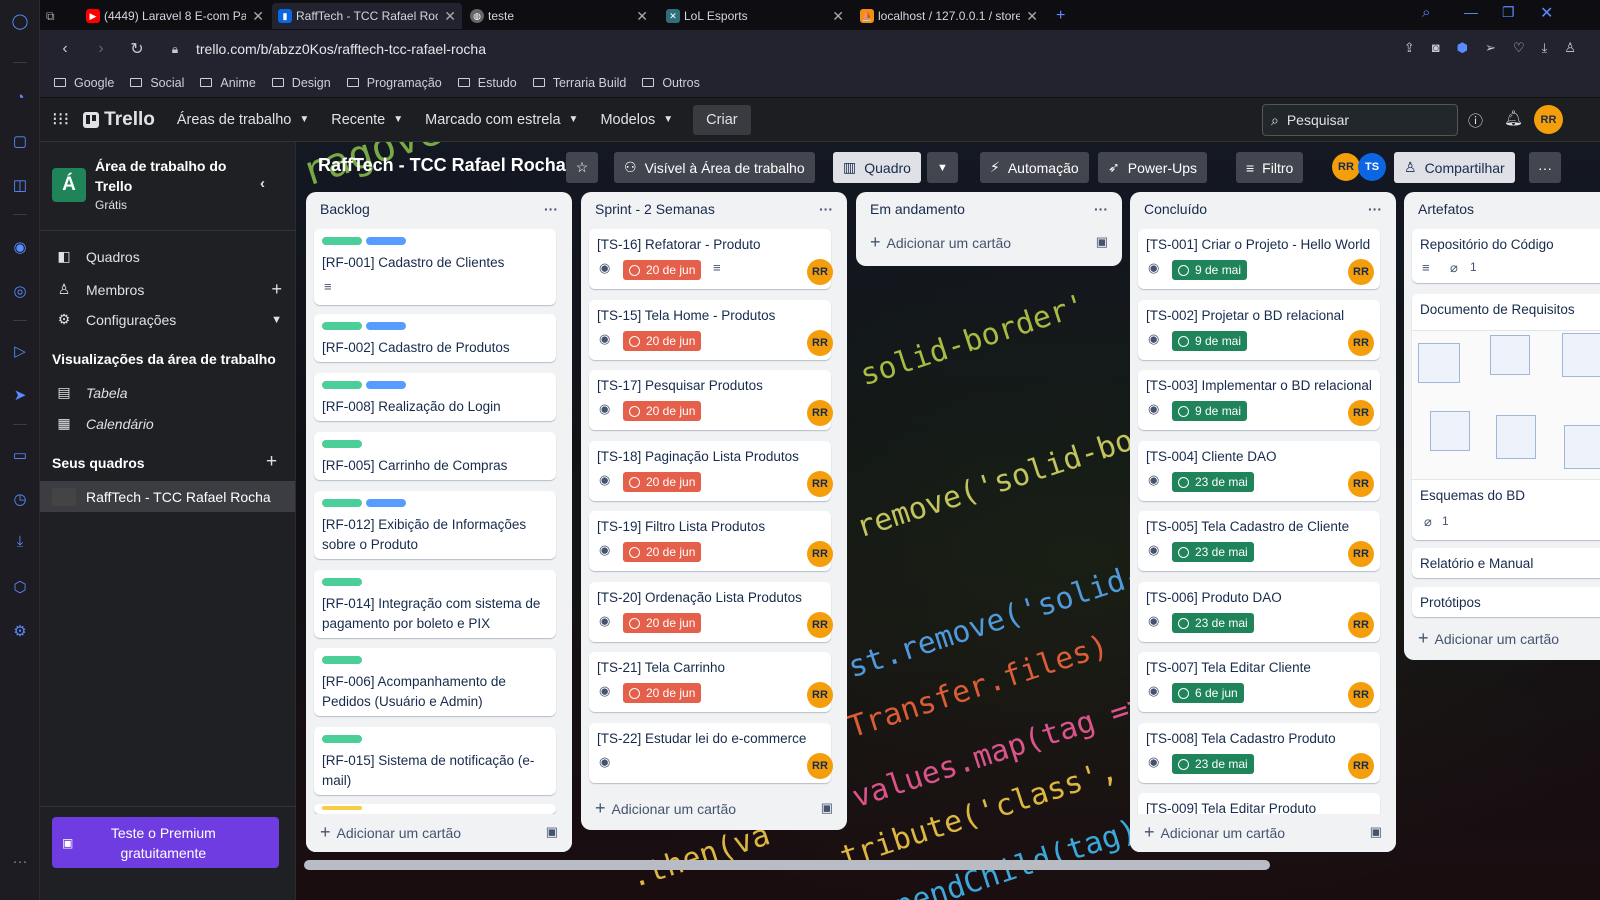 This screenshot has width=1600, height=900. Describe the element at coordinates (1360, 120) in the screenshot. I see `search-input: ⌕ Pesquisar` at that location.